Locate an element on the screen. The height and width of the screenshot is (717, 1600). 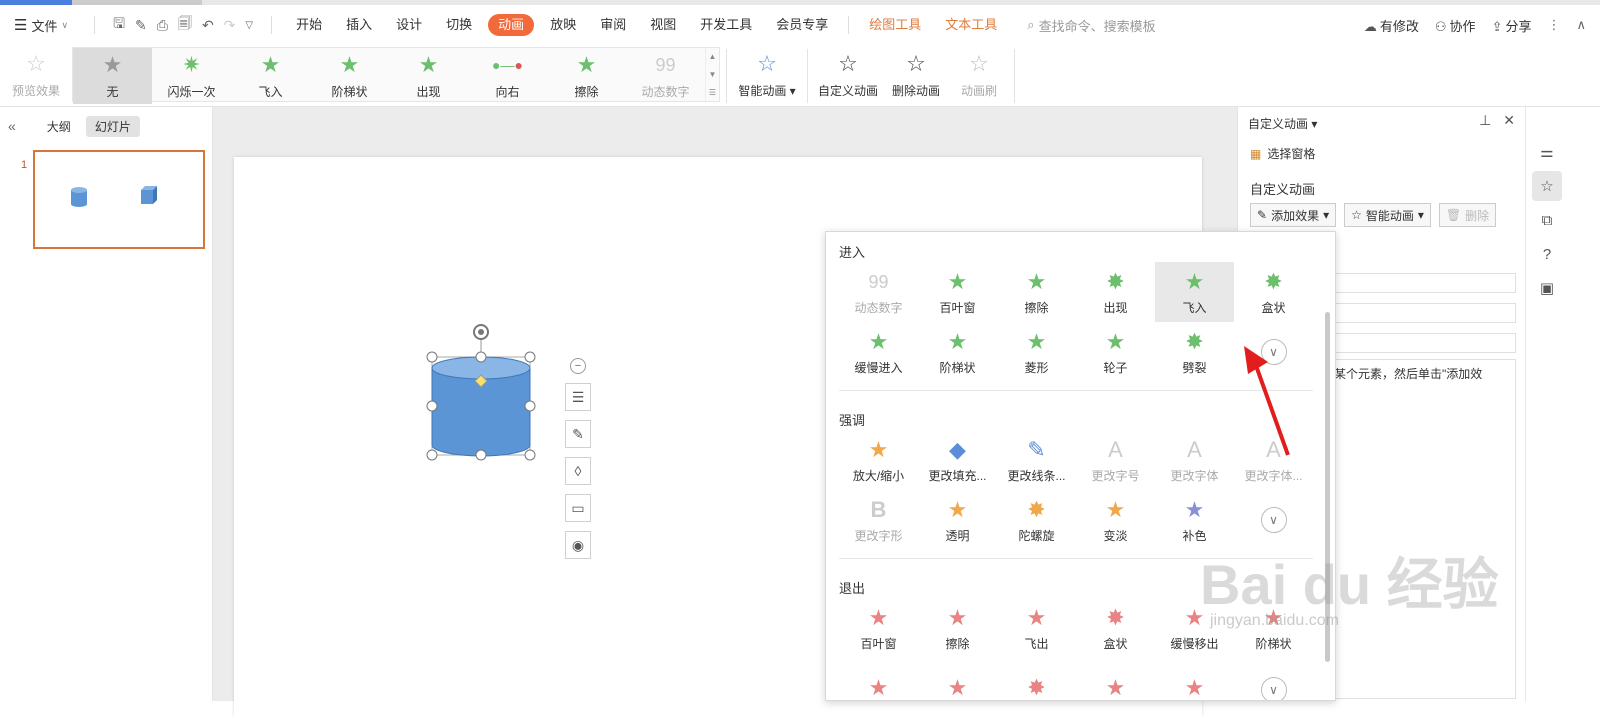
format-painter-icon: ✎ is located at coordinates (141, 25).